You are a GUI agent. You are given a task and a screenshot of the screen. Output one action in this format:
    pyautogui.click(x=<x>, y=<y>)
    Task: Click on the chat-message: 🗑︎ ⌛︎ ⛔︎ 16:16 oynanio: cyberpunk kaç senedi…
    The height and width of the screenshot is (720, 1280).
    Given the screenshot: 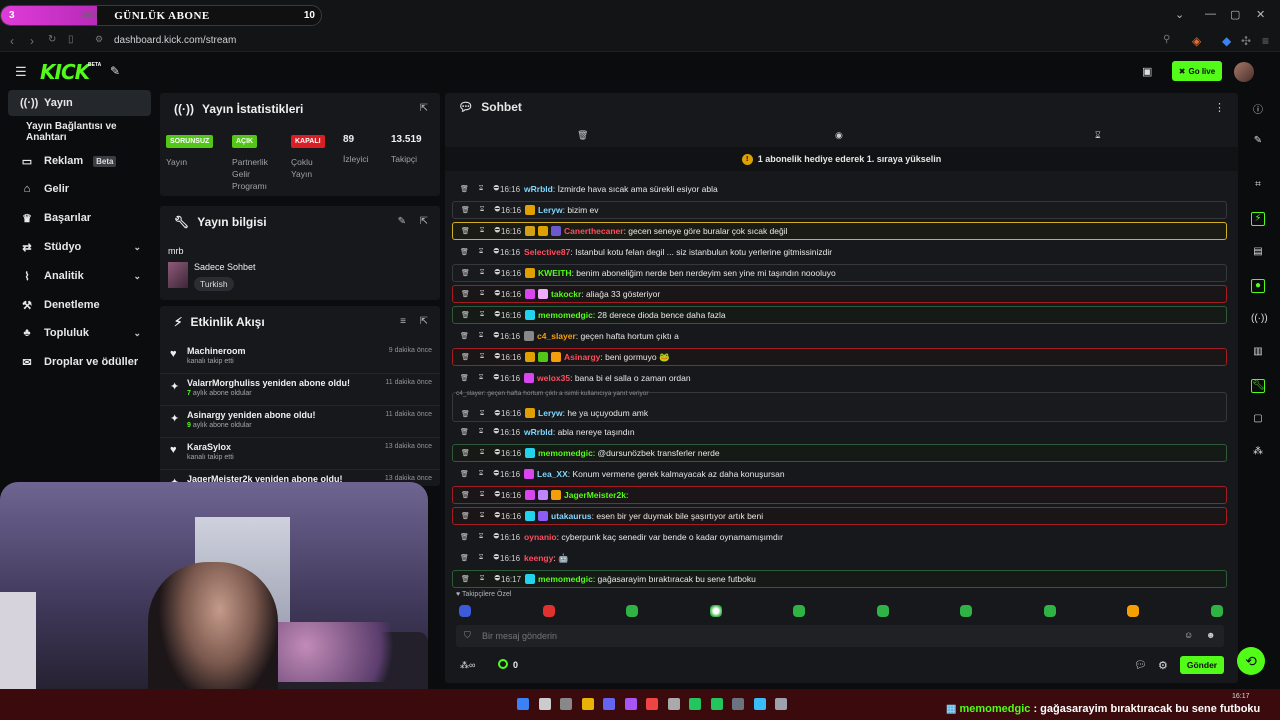 What is the action you would take?
    pyautogui.click(x=839, y=537)
    